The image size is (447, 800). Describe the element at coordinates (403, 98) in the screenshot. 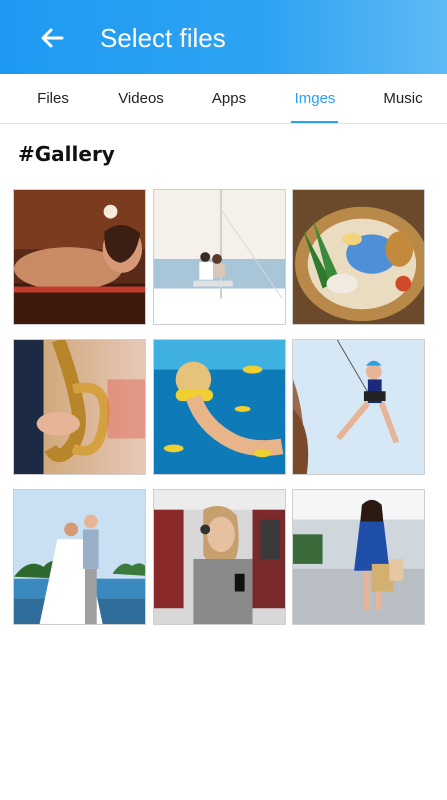

I see `tab-music: Music` at that location.